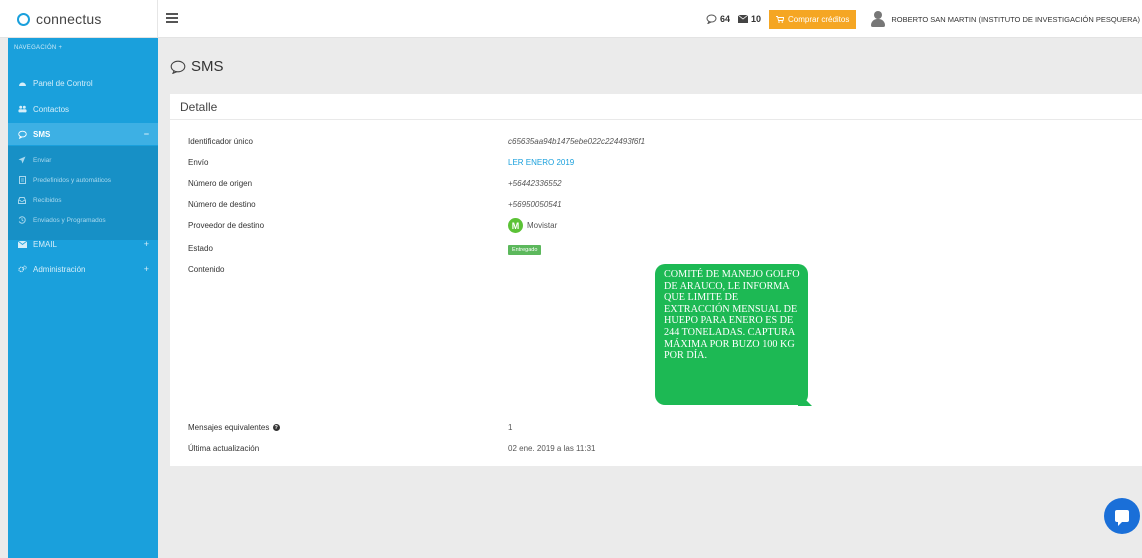 Image resolution: width=1142 pixels, height=558 pixels. Describe the element at coordinates (83, 109) in the screenshot. I see `sidebar-item-contactos: Contactos` at that location.